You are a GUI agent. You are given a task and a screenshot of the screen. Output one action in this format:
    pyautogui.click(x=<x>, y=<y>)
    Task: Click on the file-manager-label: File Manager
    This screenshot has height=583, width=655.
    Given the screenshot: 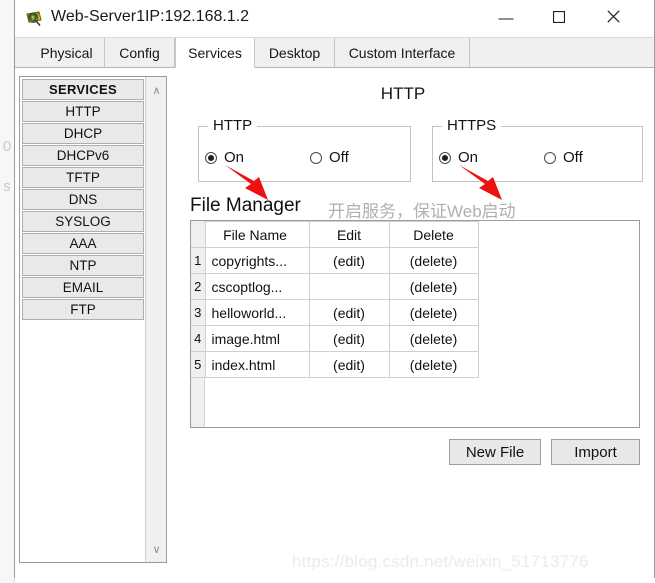 What is the action you would take?
    pyautogui.click(x=245, y=205)
    